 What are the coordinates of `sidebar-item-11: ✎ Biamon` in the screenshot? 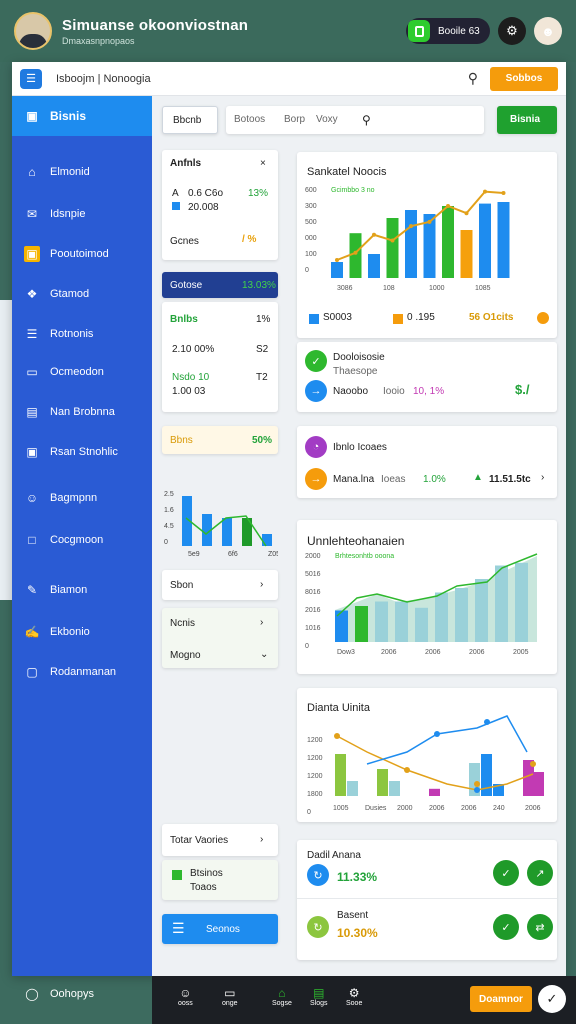 It's located at (82, 590).